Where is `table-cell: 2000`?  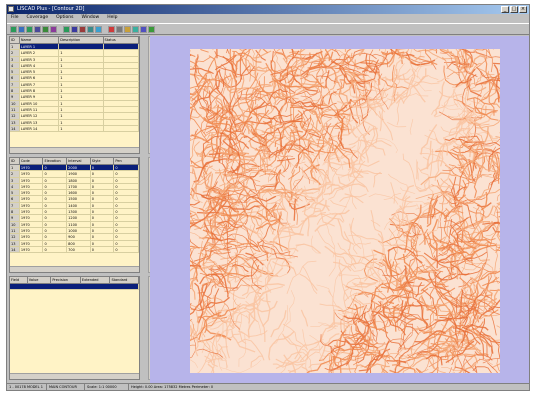
table-cell: 2000 is located at coordinates (79, 168).